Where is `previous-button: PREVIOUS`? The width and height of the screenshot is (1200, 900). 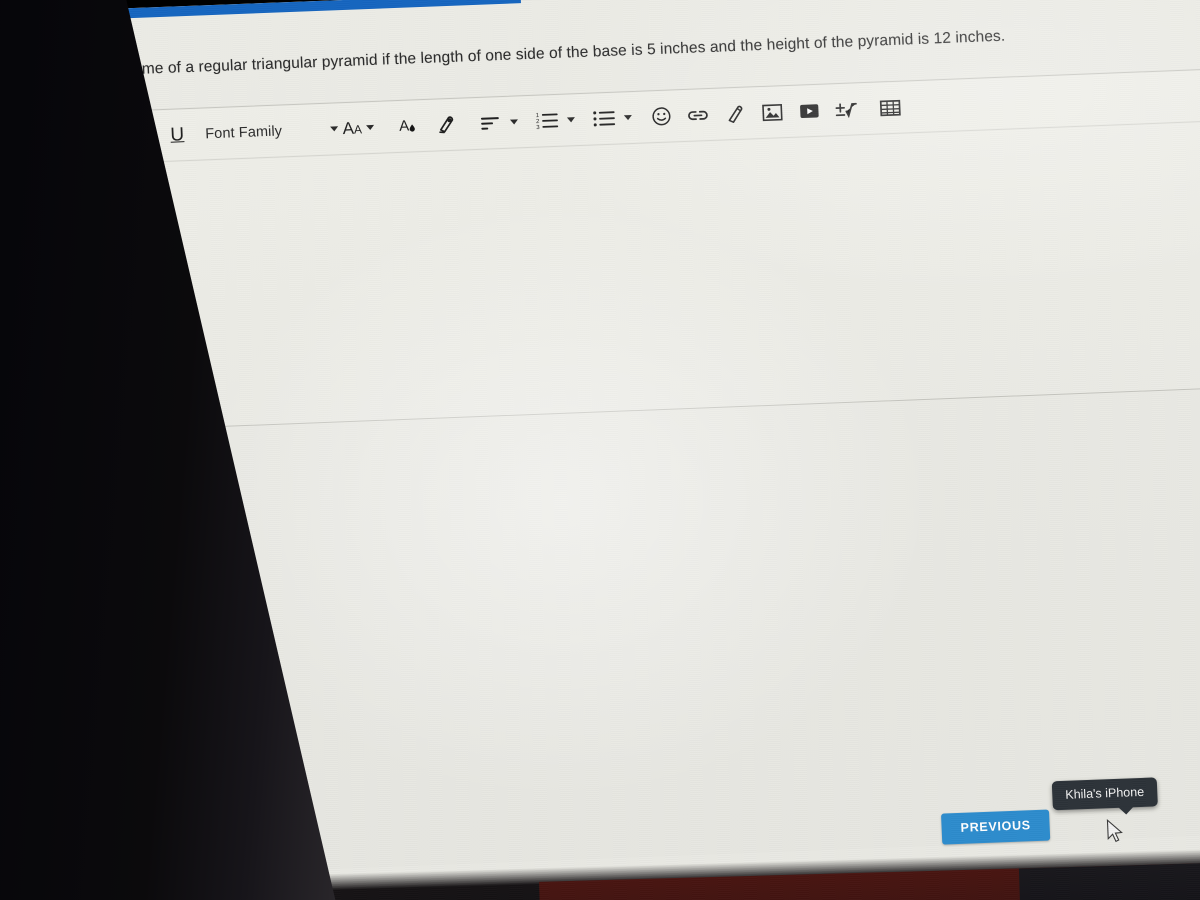
previous-button: PREVIOUS is located at coordinates (996, 827).